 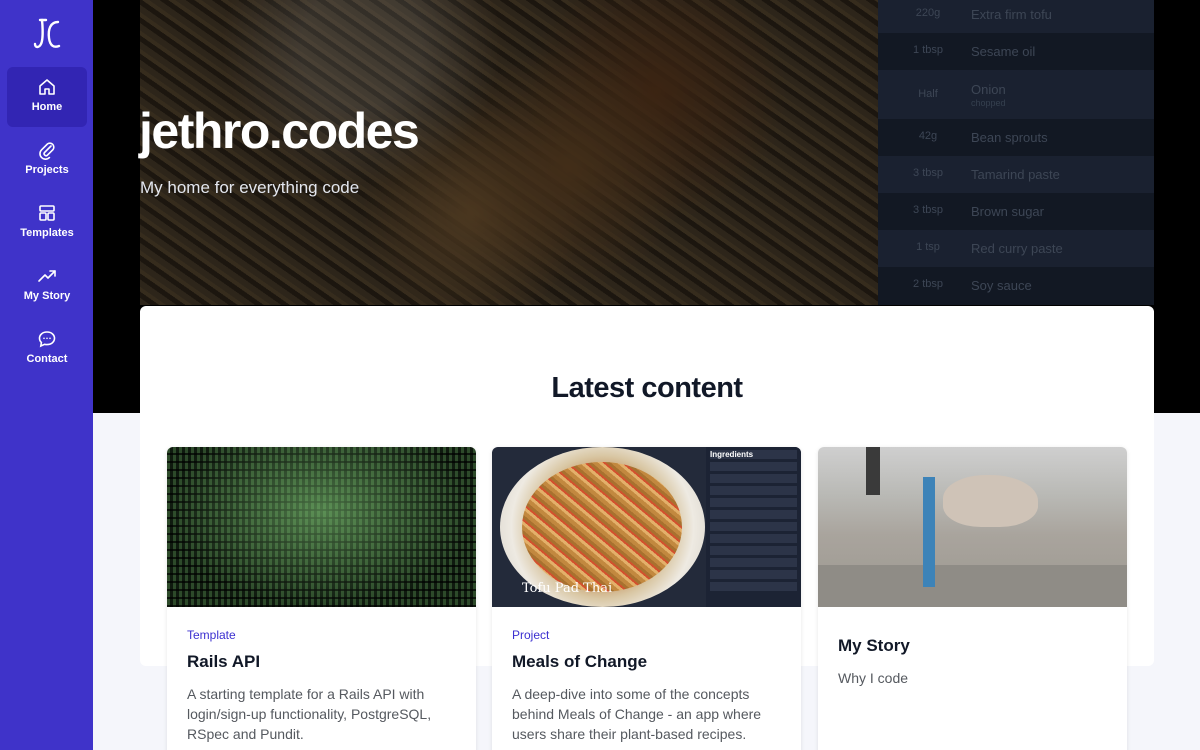 I want to click on layout-icon, so click(x=47, y=213).